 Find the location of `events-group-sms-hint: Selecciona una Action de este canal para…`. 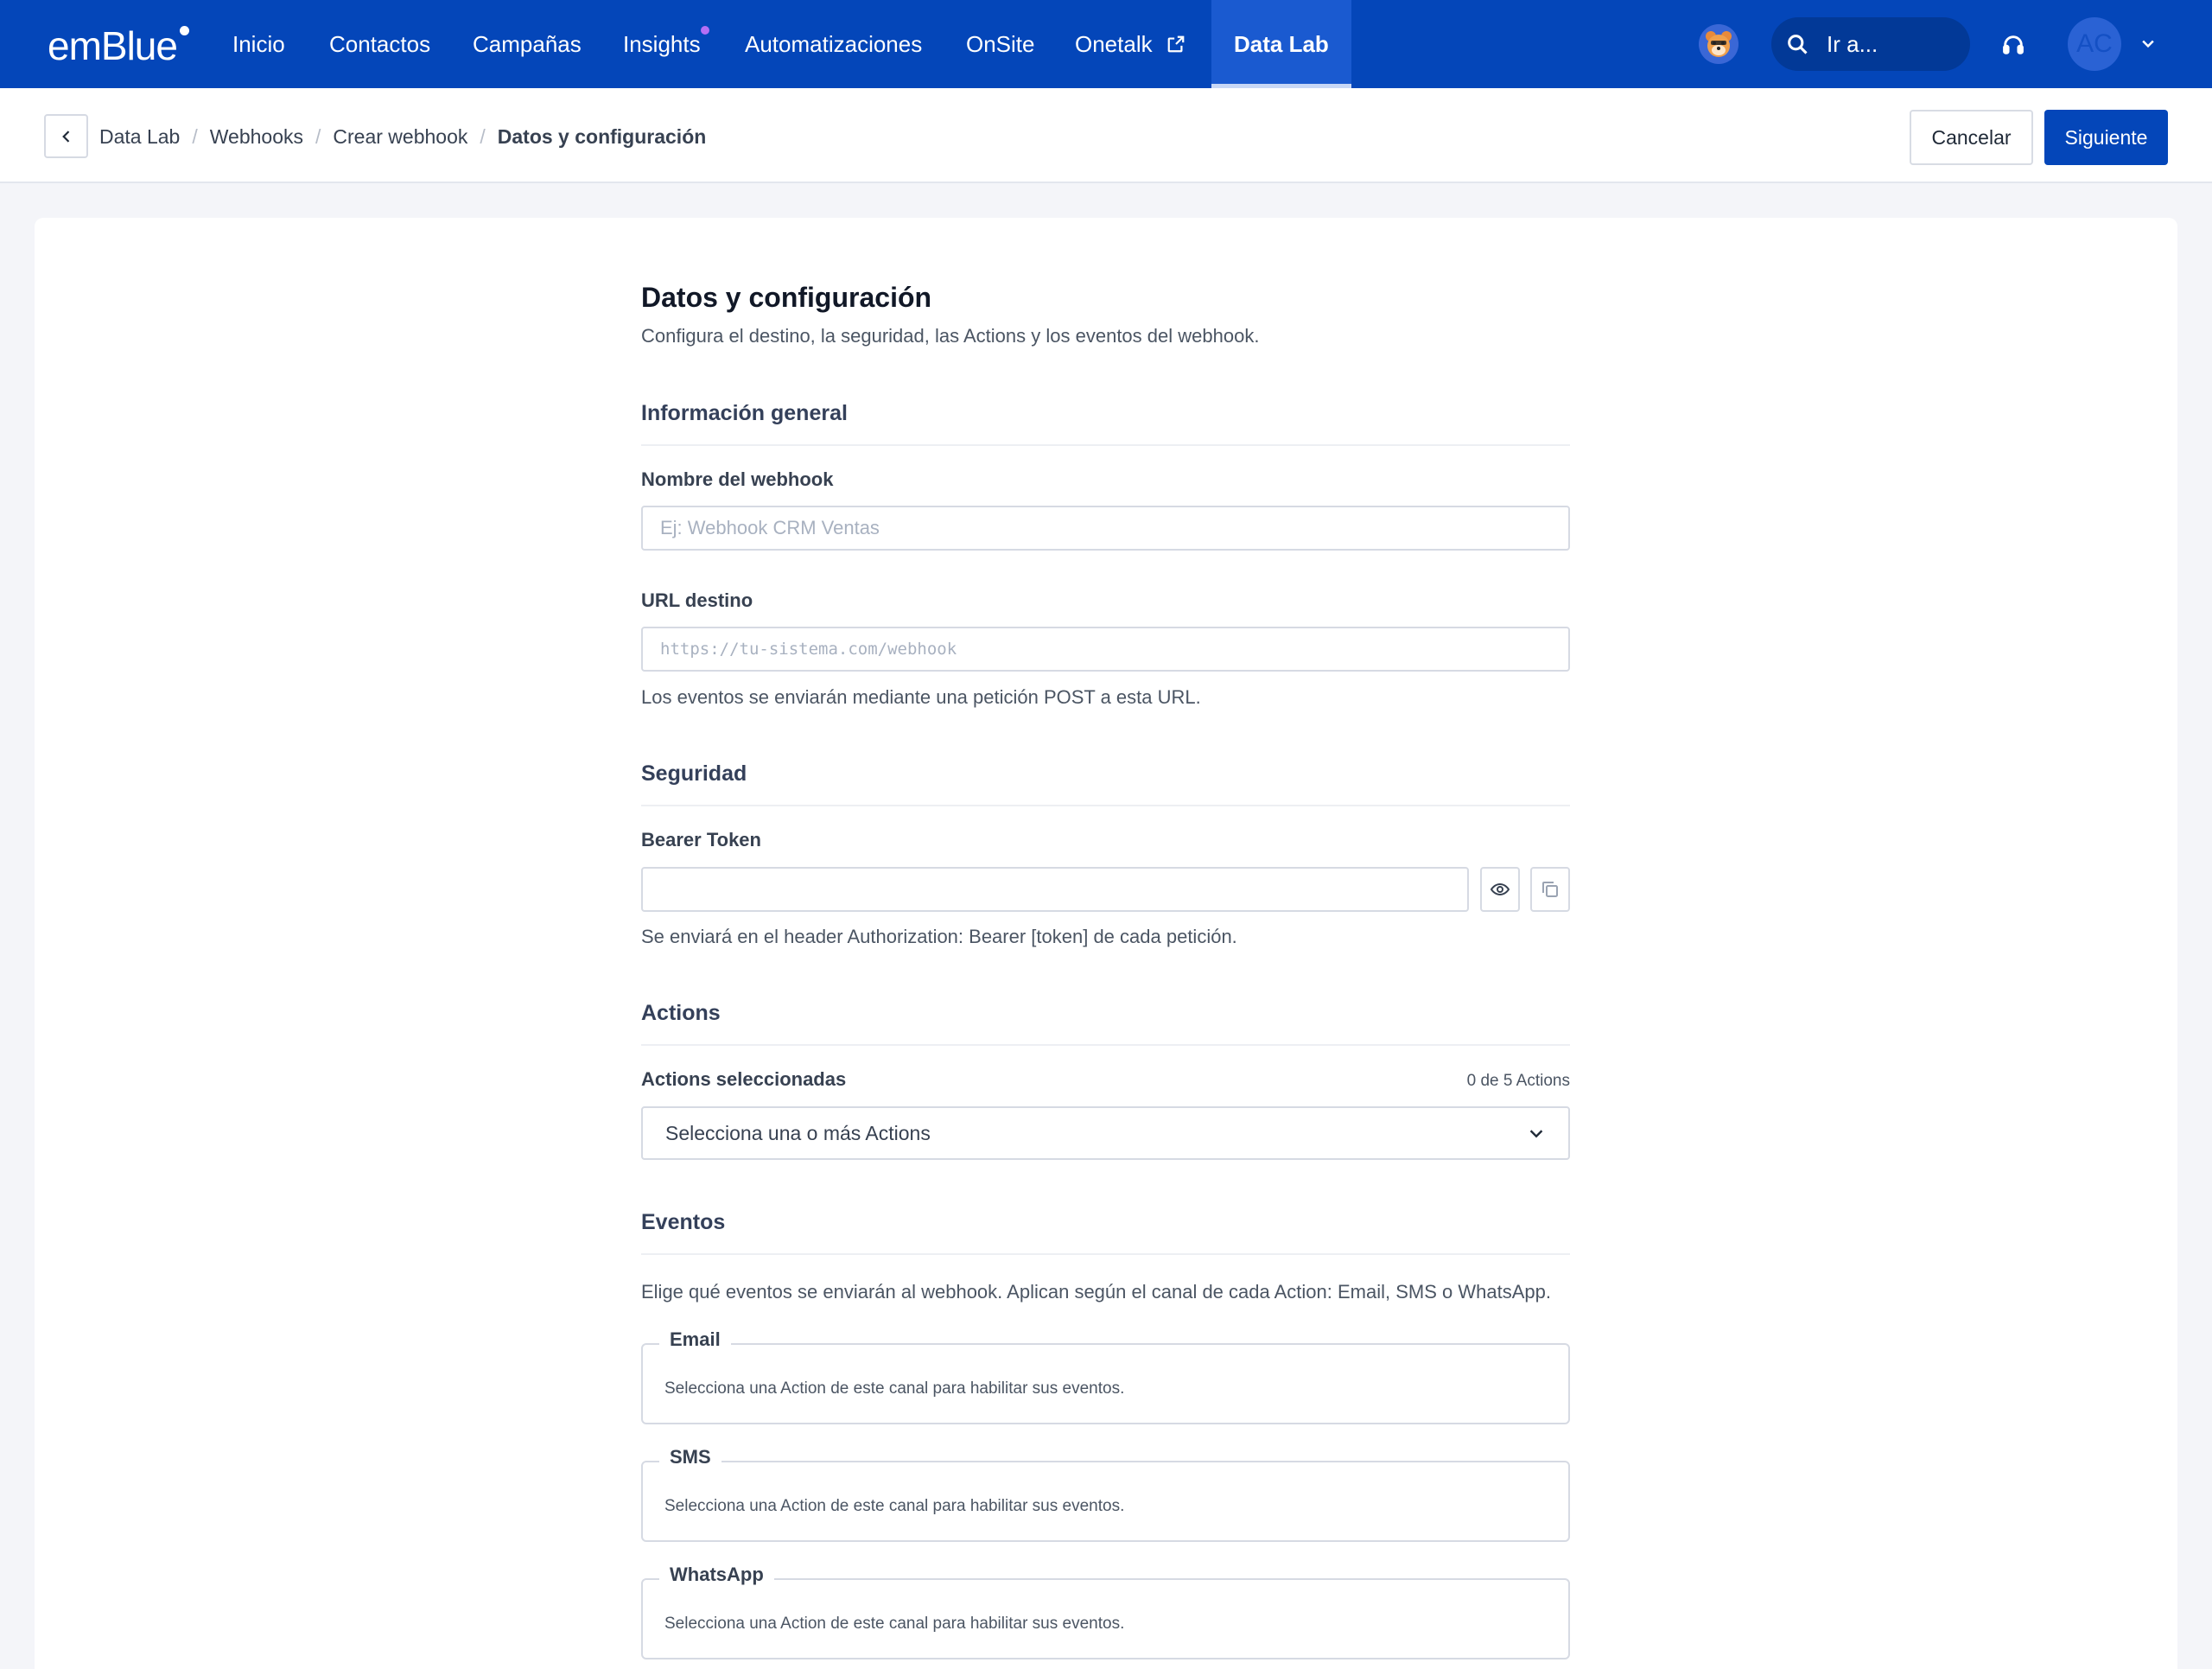

events-group-sms-hint: Selecciona una Action de este canal para… is located at coordinates (894, 1506).